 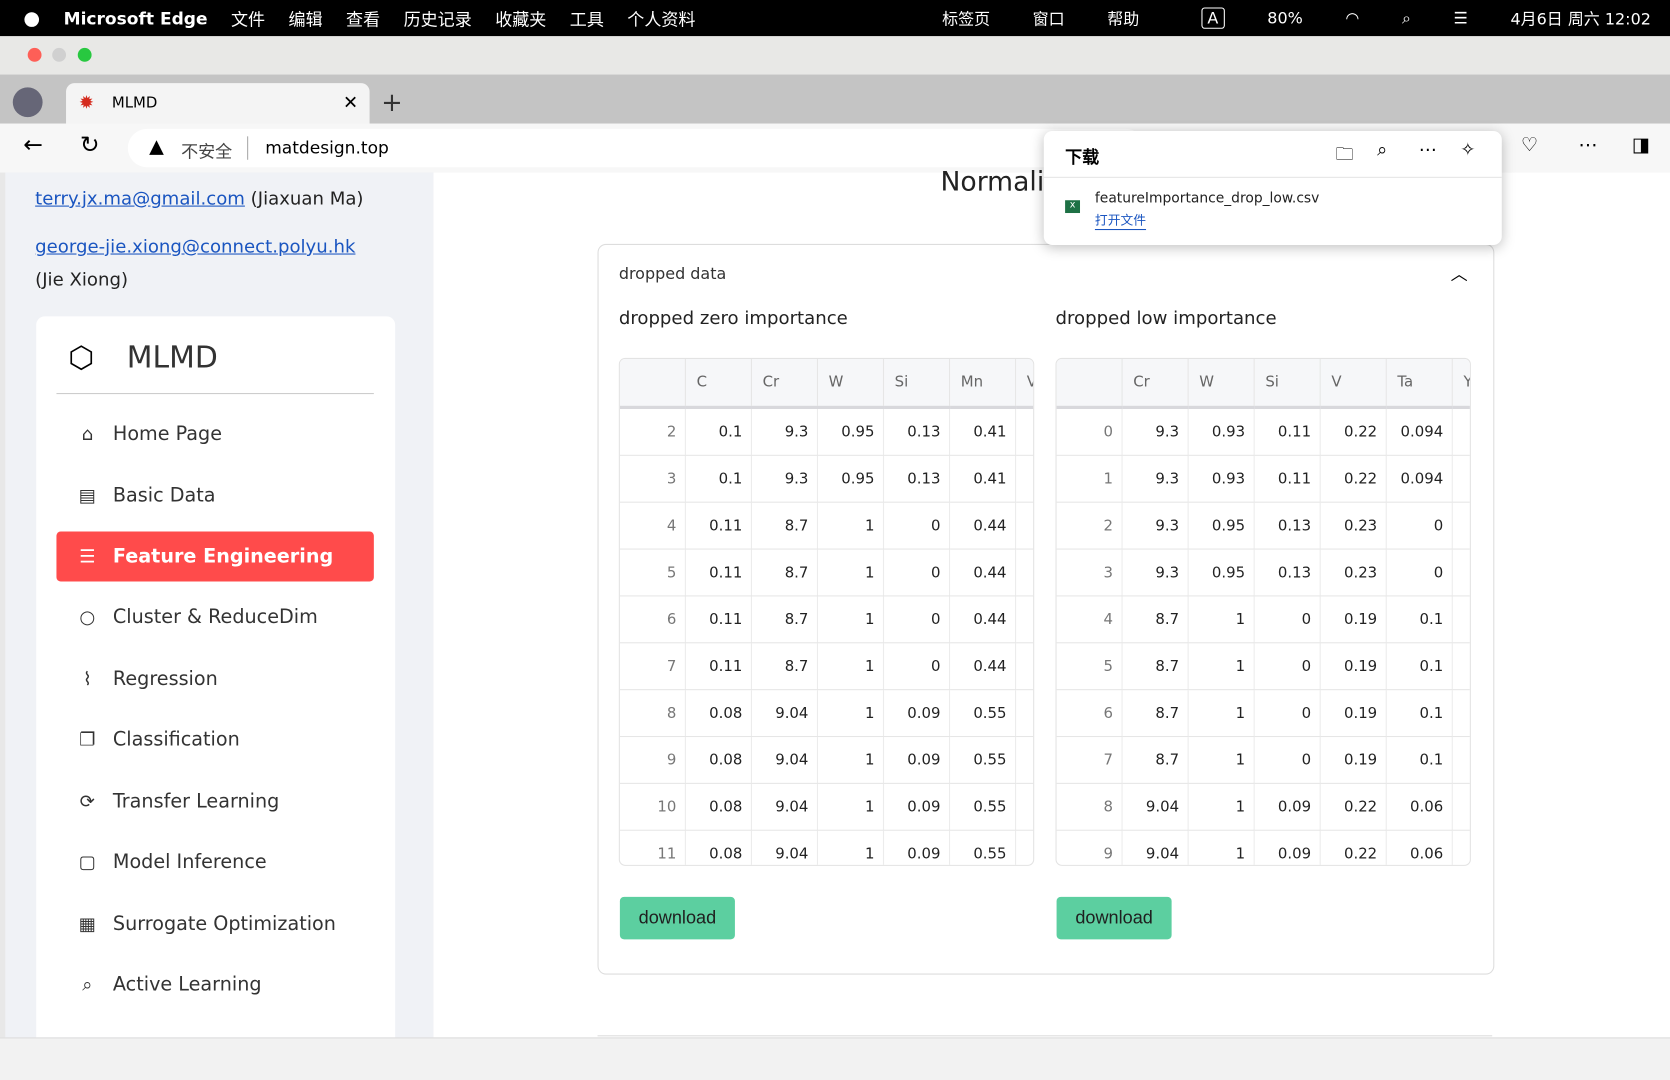 What do you see at coordinates (1089, 619) in the screenshot?
I see `row-index: 4` at bounding box center [1089, 619].